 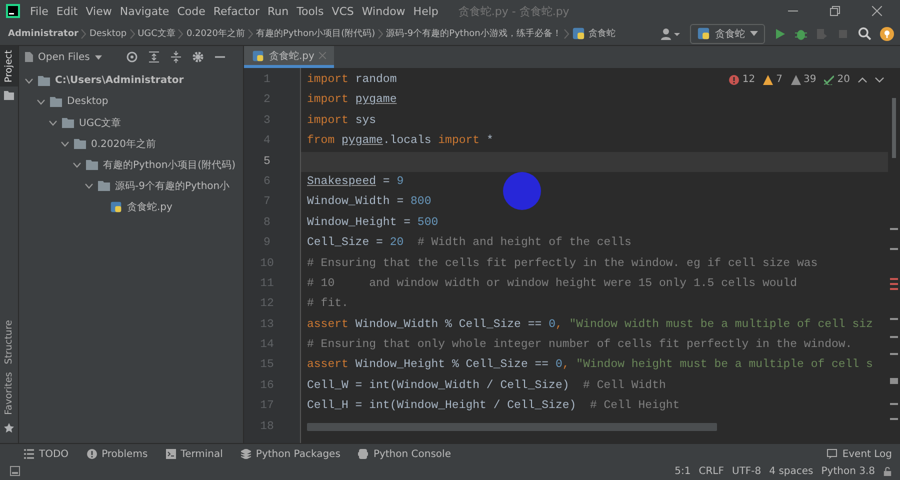 What do you see at coordinates (835, 11) in the screenshot?
I see `restore-icon` at bounding box center [835, 11].